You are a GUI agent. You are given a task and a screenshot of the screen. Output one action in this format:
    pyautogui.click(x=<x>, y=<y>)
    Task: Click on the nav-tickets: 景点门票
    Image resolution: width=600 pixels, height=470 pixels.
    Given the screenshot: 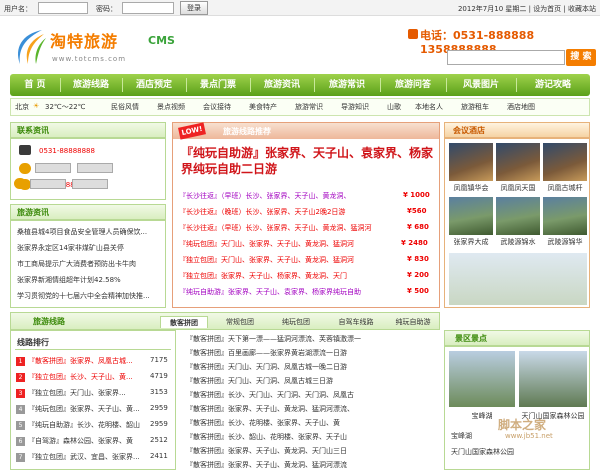 What is the action you would take?
    pyautogui.click(x=218, y=85)
    